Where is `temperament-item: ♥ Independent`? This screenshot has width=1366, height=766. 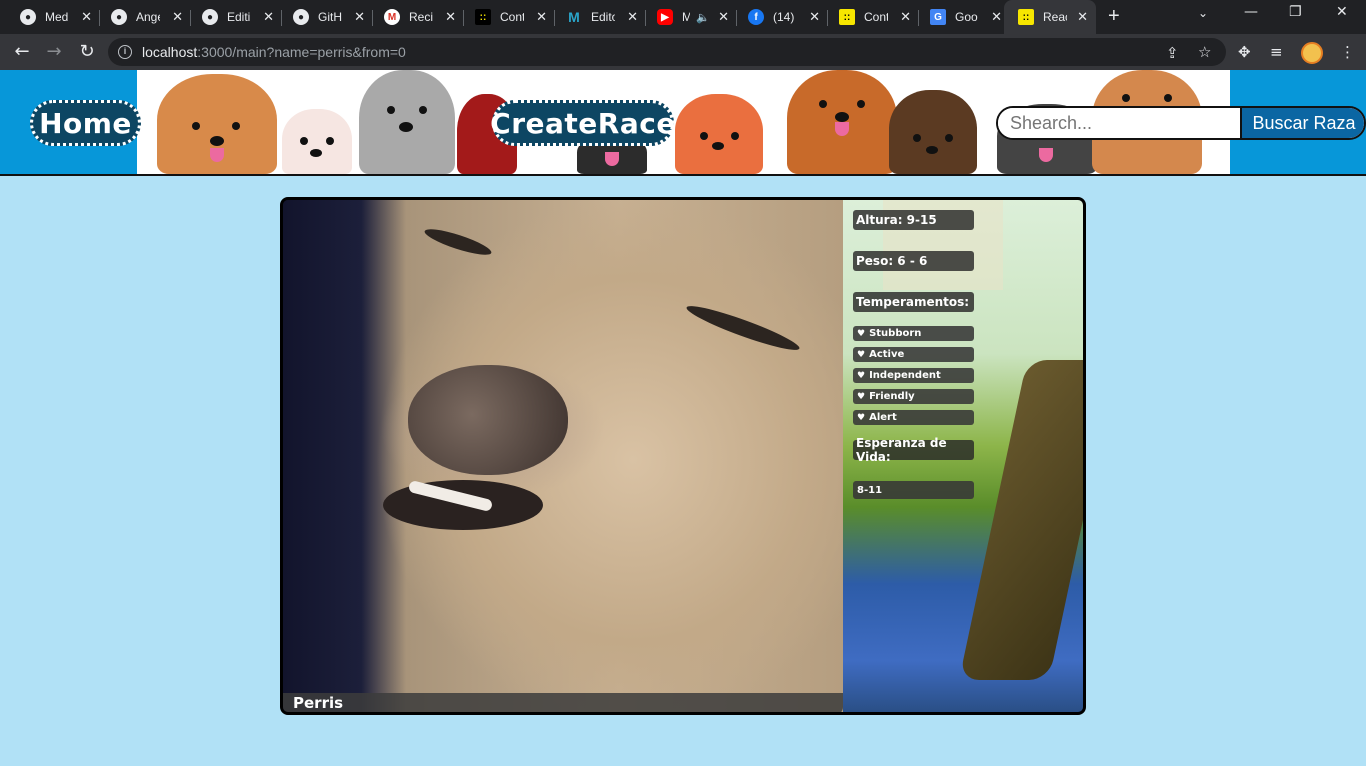 temperament-item: ♥ Independent is located at coordinates (913, 375).